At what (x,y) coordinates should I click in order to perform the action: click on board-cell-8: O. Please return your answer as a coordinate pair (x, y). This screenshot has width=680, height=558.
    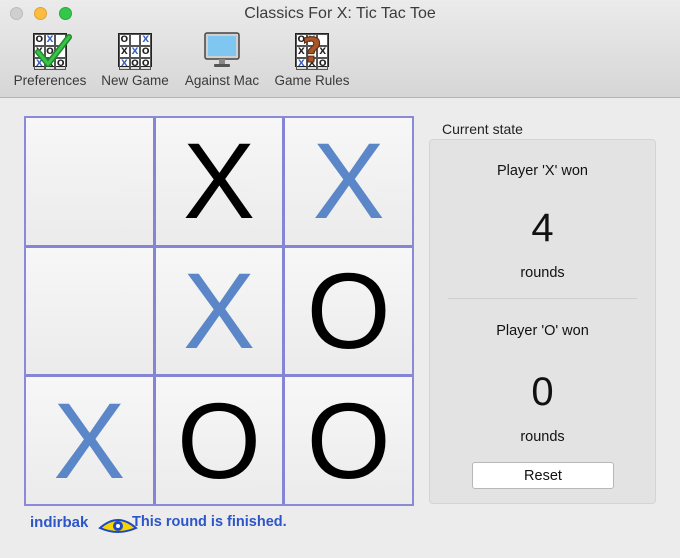
    Looking at the image, I should click on (219, 440).